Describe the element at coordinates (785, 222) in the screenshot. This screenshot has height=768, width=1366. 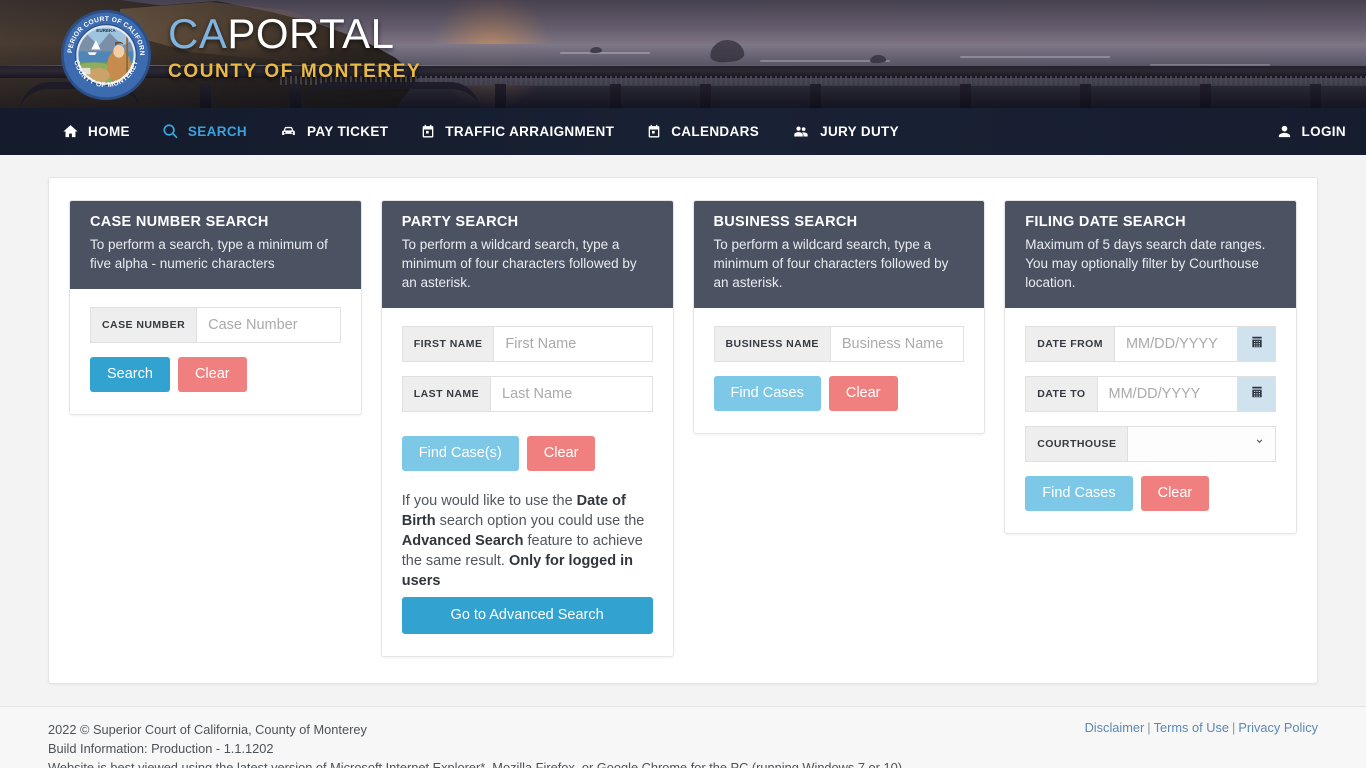
I see `panel-title: BUSINESS SEARCH` at that location.